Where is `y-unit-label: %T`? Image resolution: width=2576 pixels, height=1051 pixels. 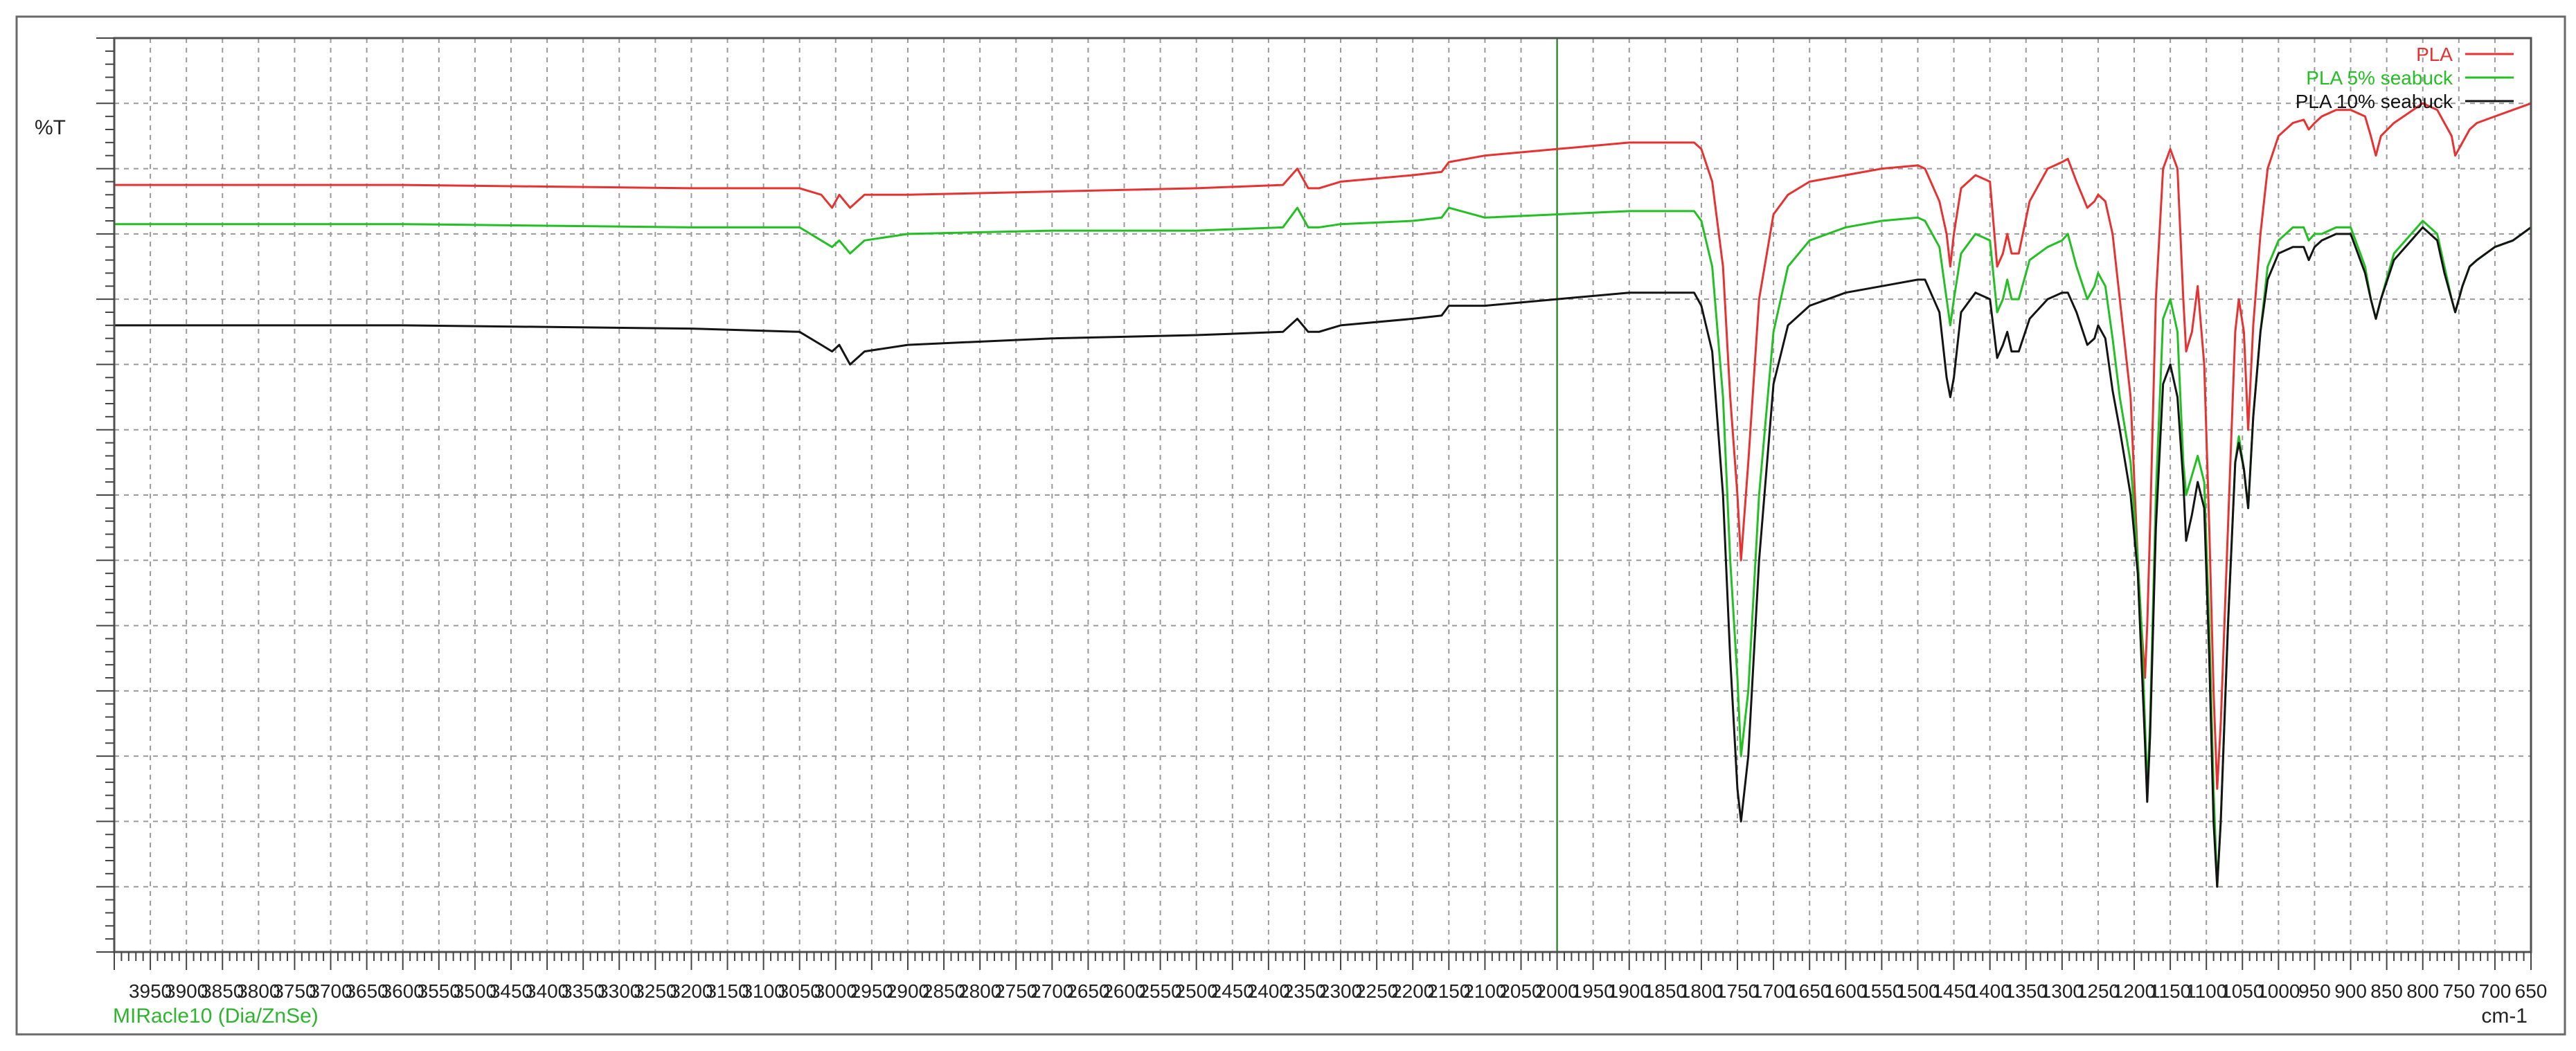 y-unit-label: %T is located at coordinates (50, 128).